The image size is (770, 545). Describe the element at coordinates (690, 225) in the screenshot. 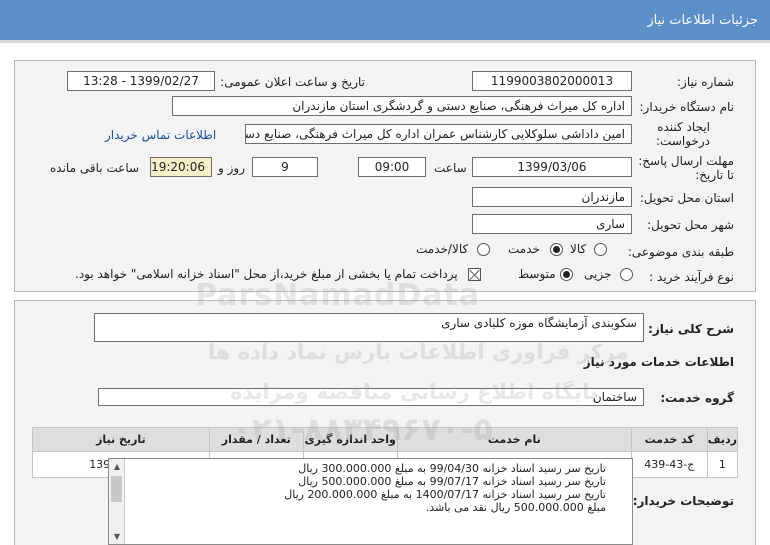

I see `city-label: شهر محل تحویل:` at that location.